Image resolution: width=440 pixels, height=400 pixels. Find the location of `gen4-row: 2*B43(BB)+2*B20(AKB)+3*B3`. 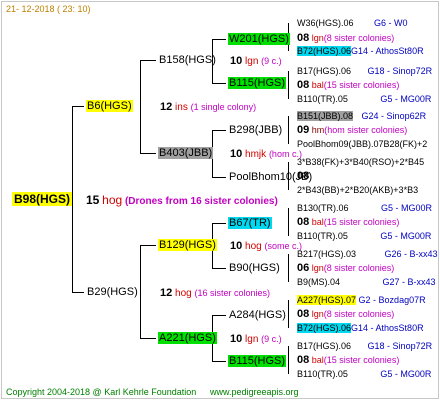

gen4-row: 2*B43(BB)+2*B20(AKB)+3*B3 is located at coordinates (357, 190).